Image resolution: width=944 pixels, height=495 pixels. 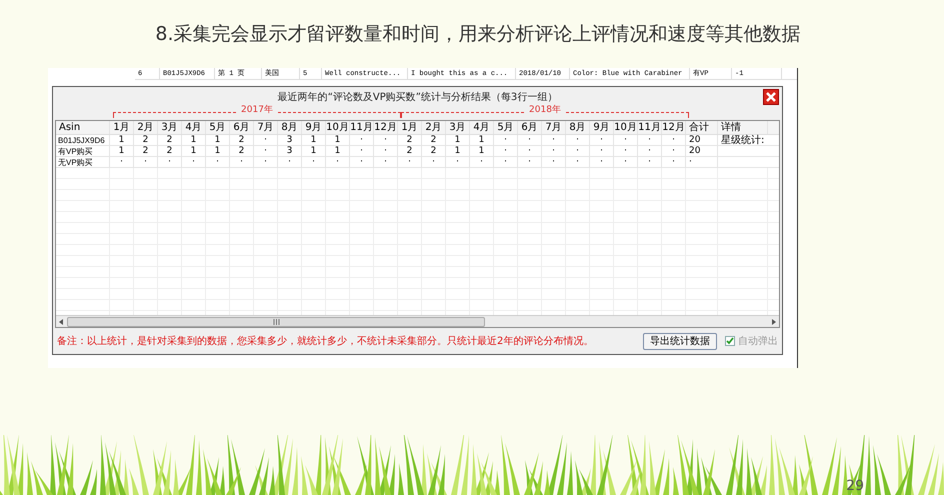 What do you see at coordinates (83, 151) in the screenshot?
I see `row-label: 有VP购买` at bounding box center [83, 151].